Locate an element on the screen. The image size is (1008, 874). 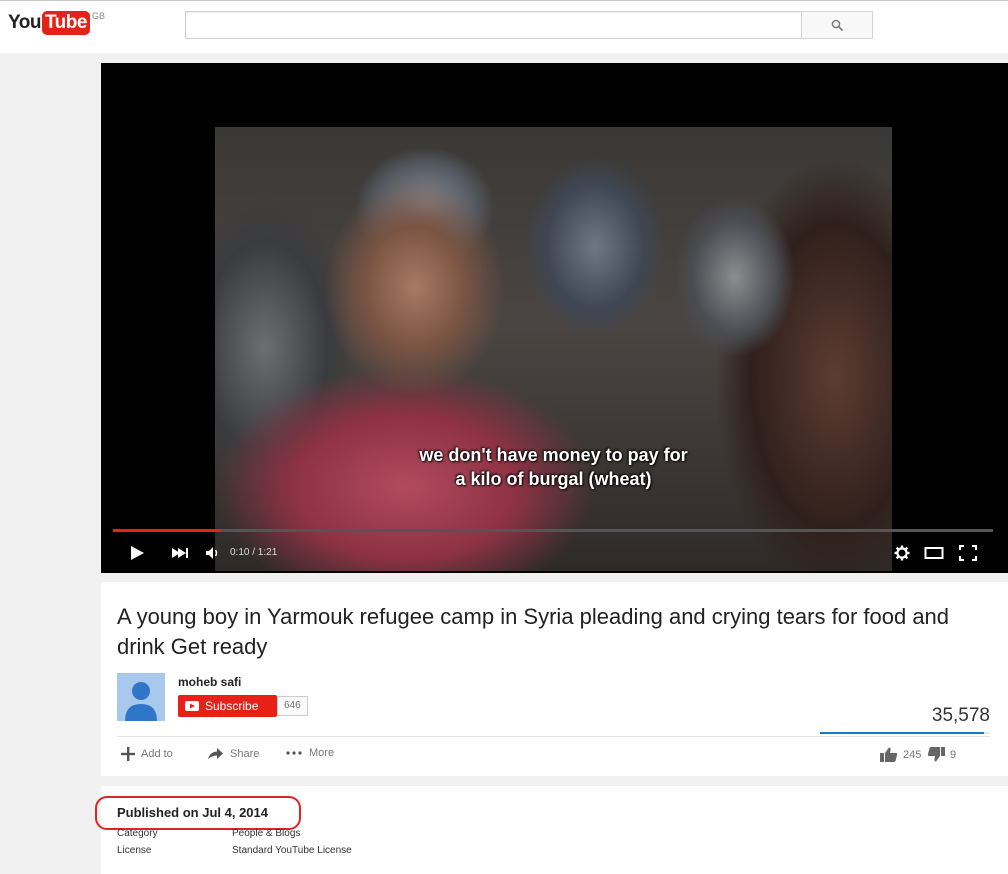
logo-you-text: You is located at coordinates (24, 22).